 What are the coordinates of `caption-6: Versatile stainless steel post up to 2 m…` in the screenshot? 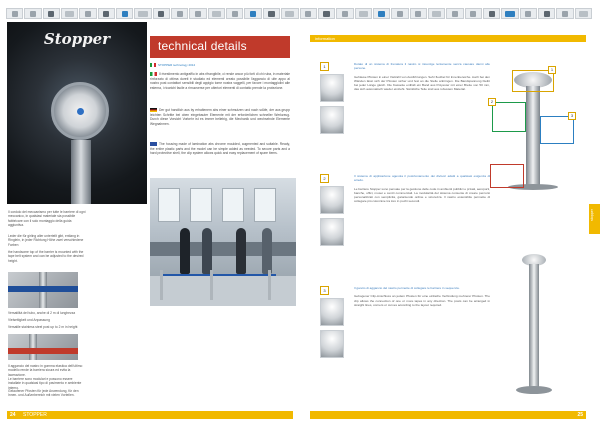 It's located at (43, 327).